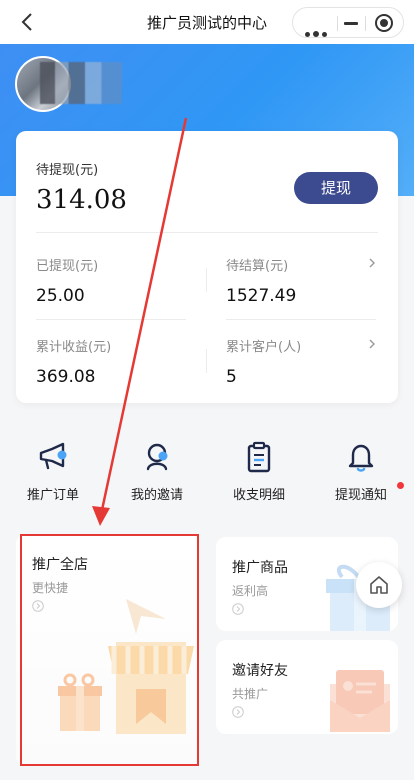 This screenshot has width=414, height=780. Describe the element at coordinates (207, 480) in the screenshot. I see `quick-entry-row: 推广订单 我的邀请 收支明细 提现通知` at that location.